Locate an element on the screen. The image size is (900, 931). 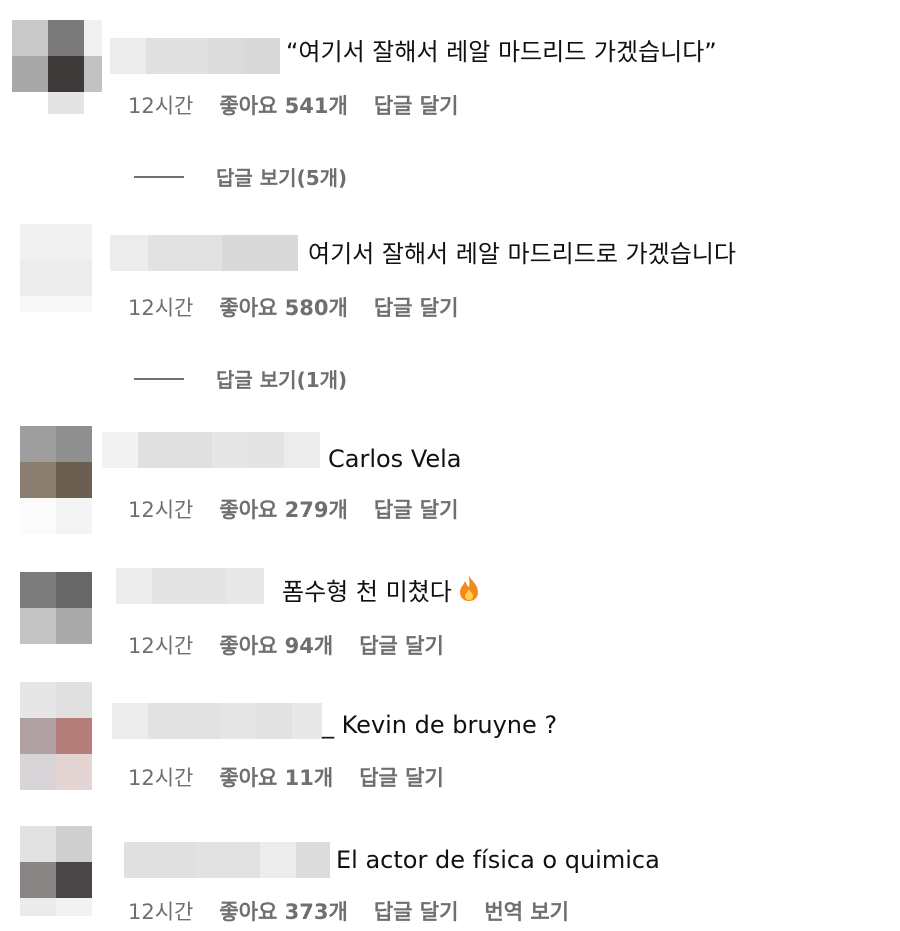
likes-count: 좋아요 541개 is located at coordinates (283, 105).